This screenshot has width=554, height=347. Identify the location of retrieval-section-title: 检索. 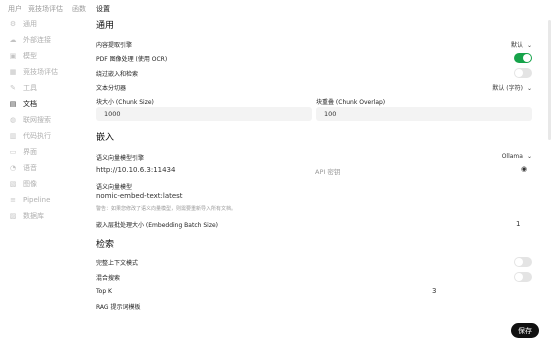
(105, 245).